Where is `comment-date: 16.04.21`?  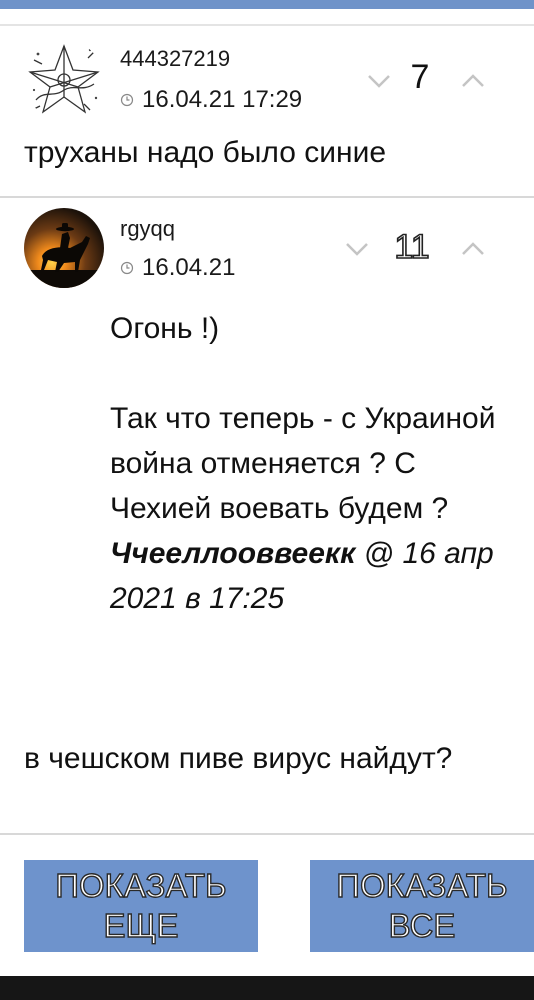 comment-date: 16.04.21 is located at coordinates (177, 268).